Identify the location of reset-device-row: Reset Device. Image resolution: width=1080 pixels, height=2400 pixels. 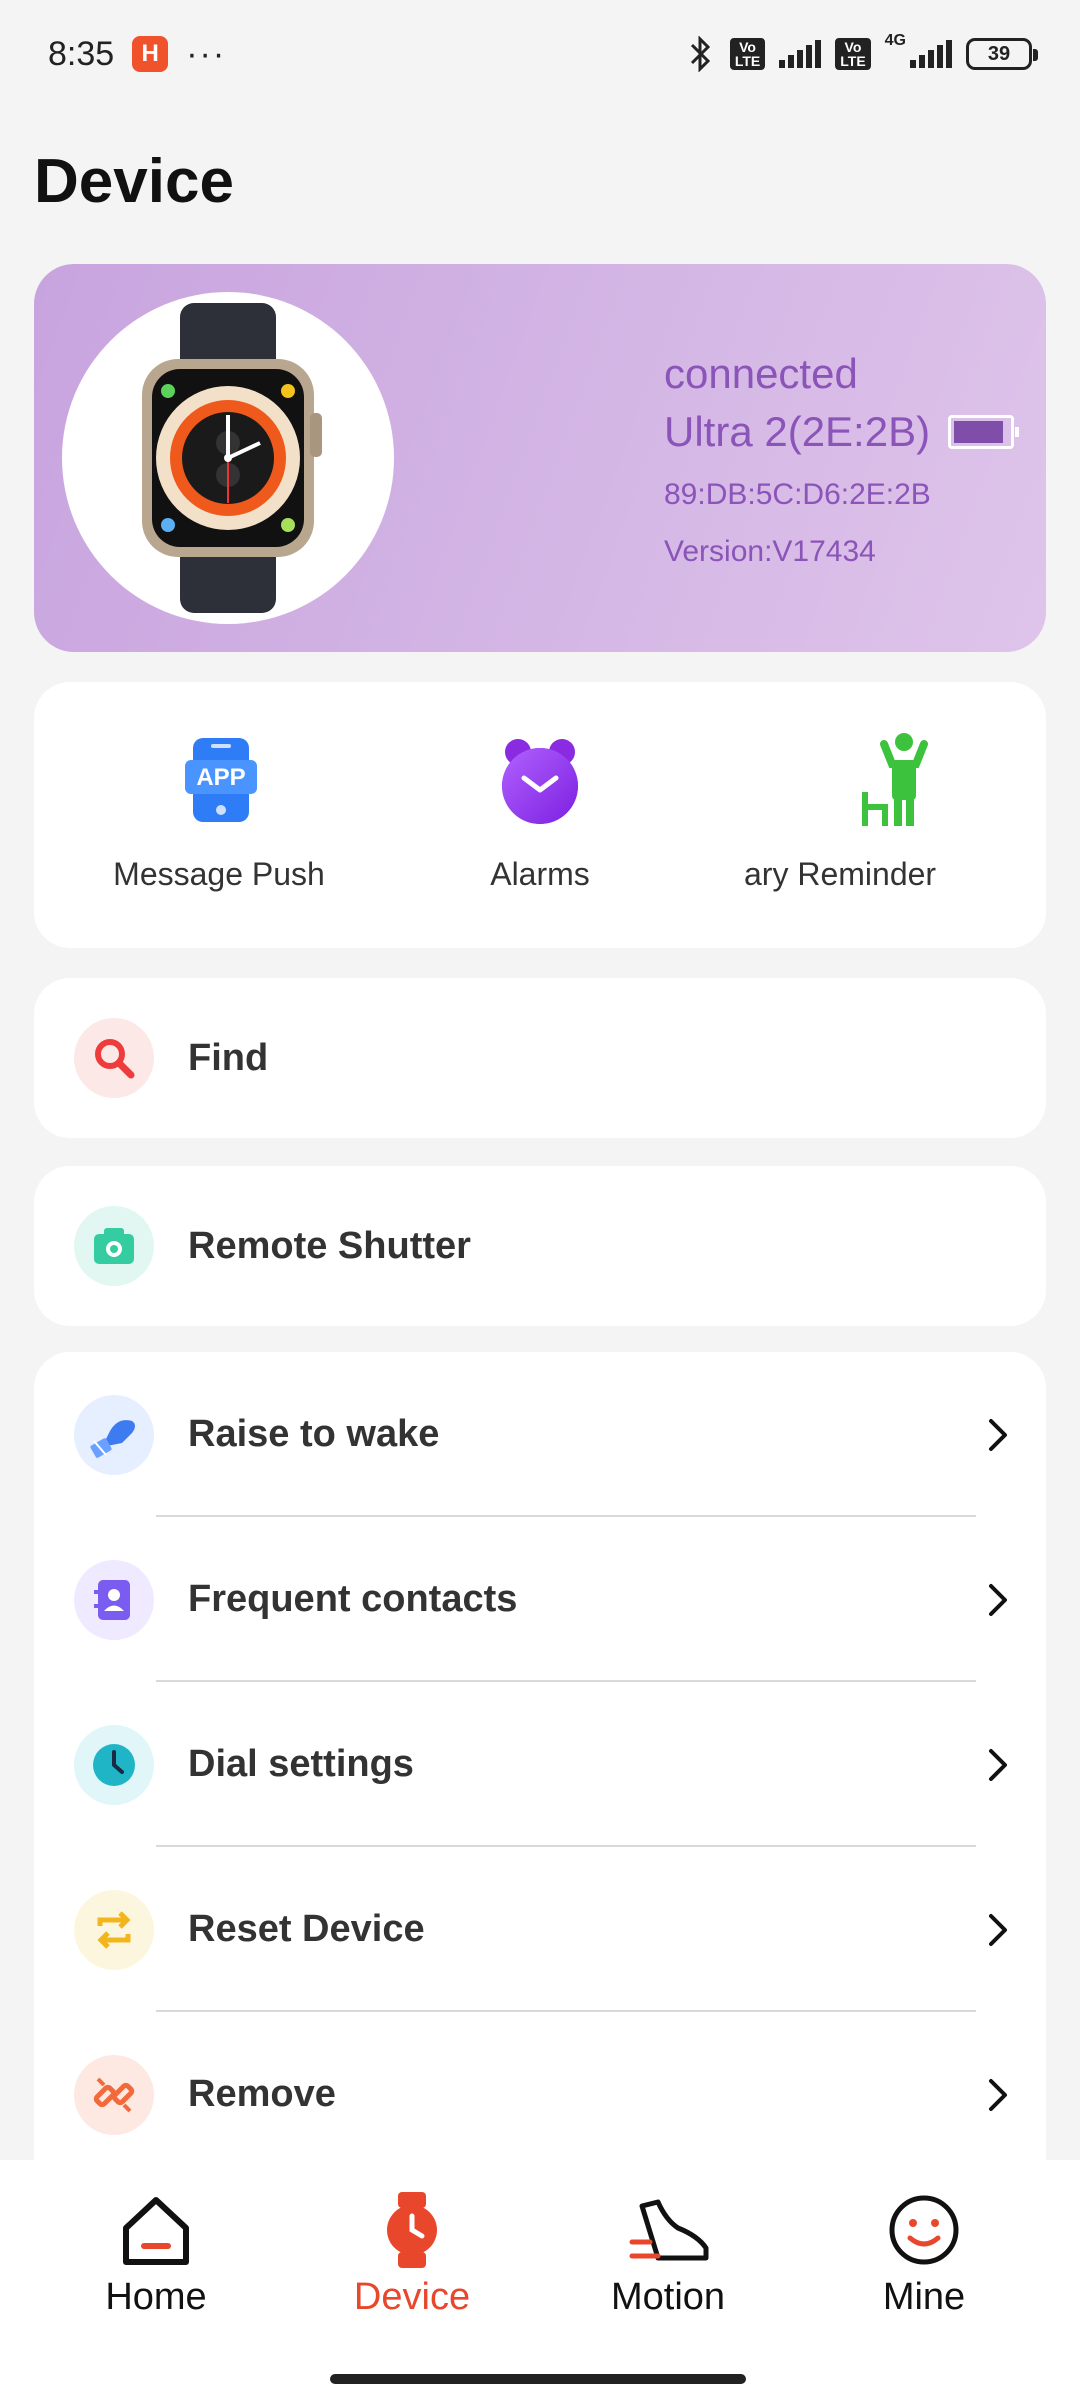
(540, 1929).